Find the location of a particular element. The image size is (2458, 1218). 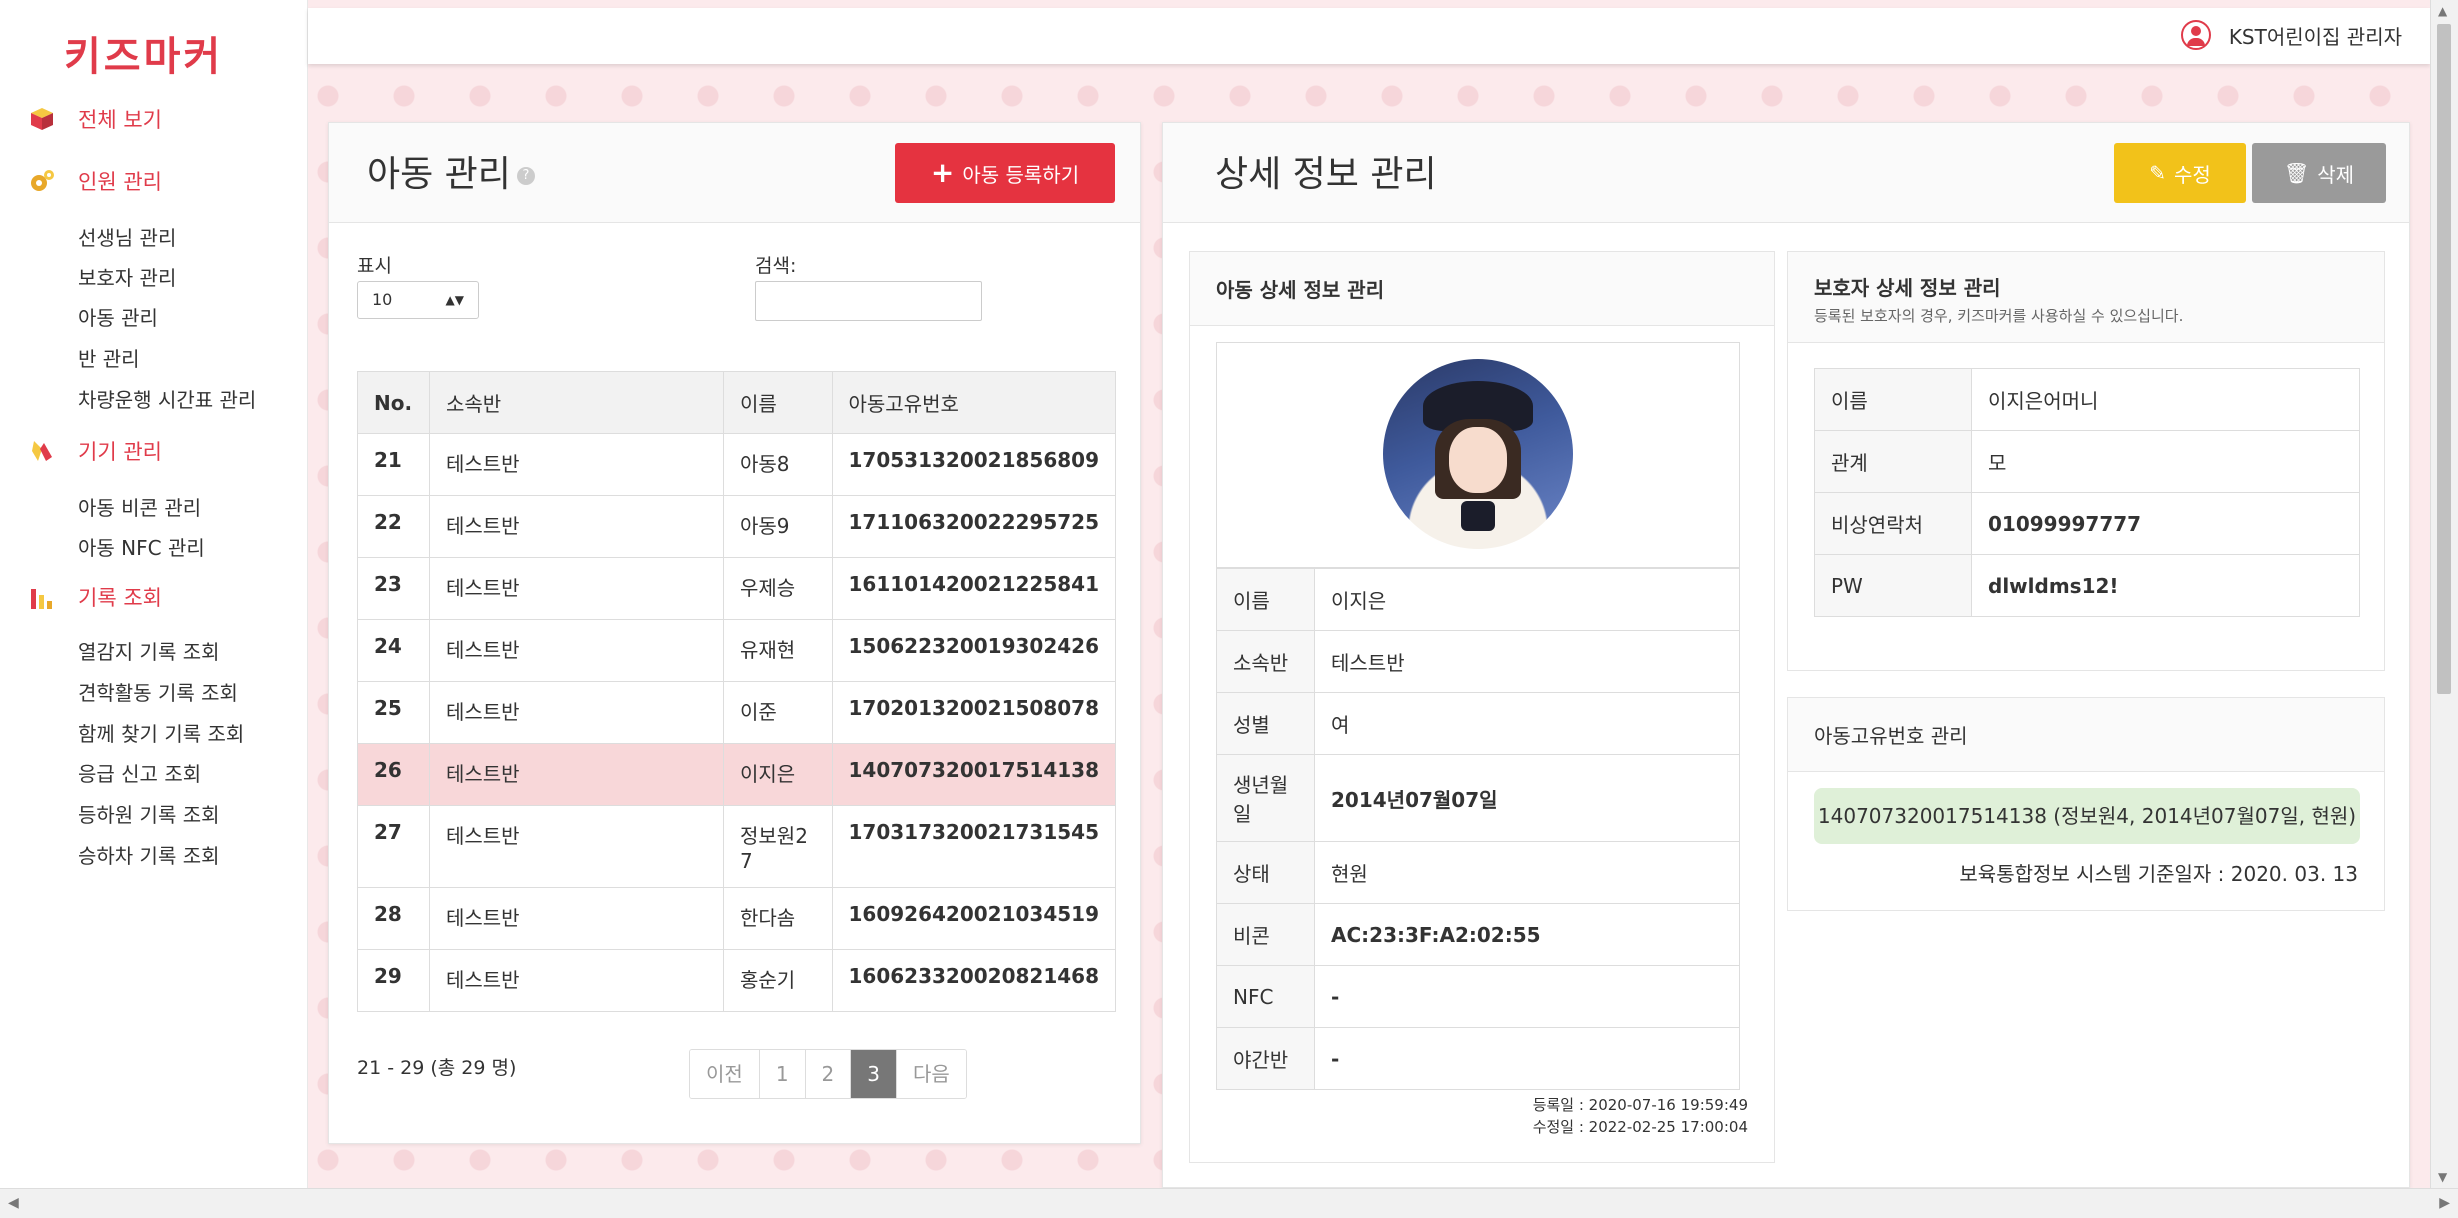

code-mgmt-header: 아동고유번호 관리 is located at coordinates (2086, 735).